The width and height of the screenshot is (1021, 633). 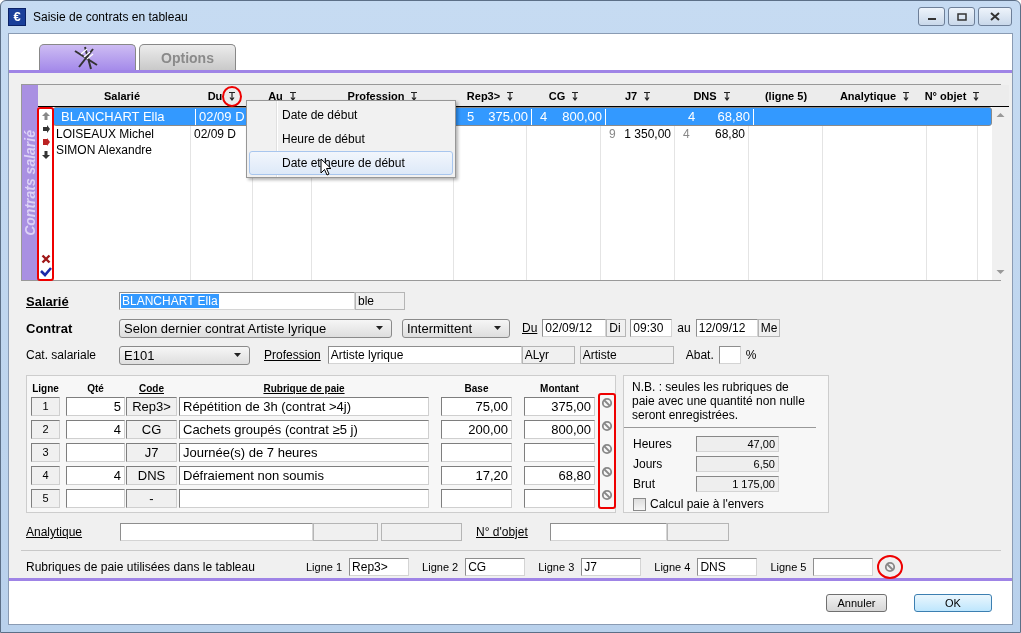 What do you see at coordinates (424, 355) in the screenshot?
I see `profession-field: Artiste lyrique` at bounding box center [424, 355].